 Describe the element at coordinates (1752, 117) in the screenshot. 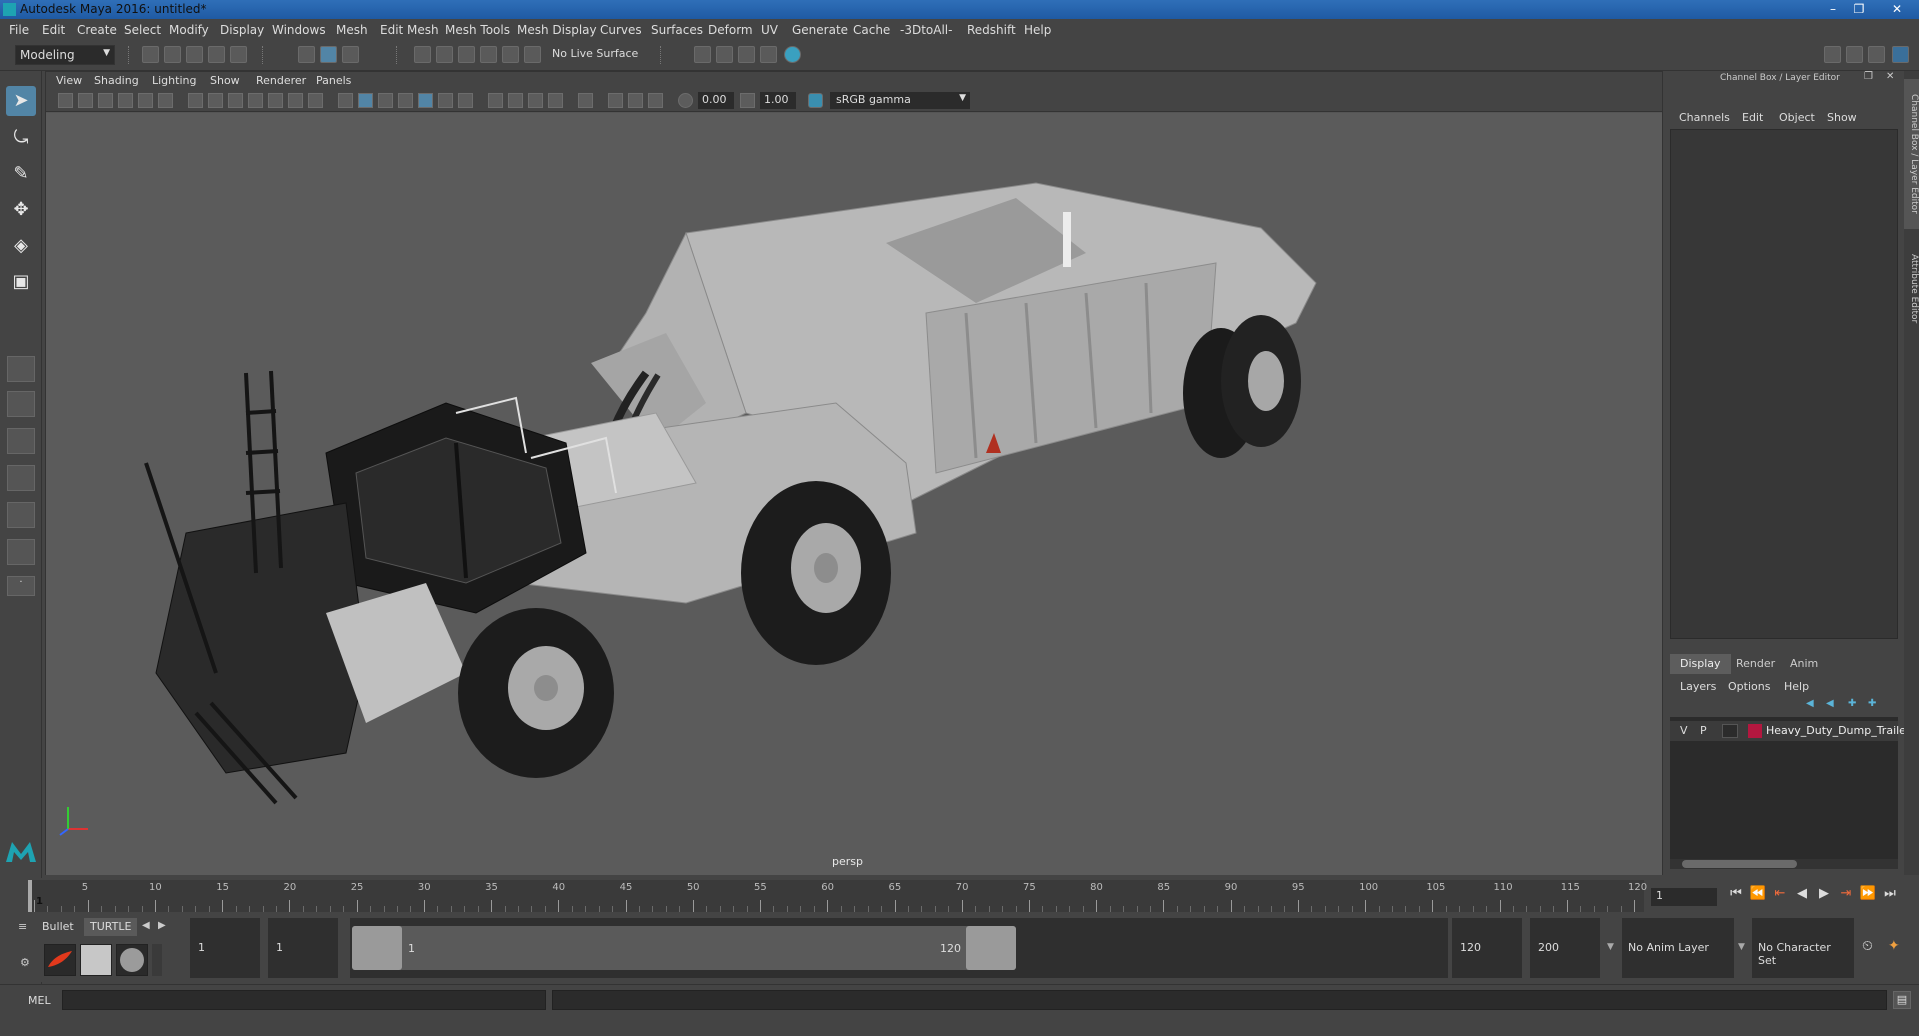

I see `channel-edit-menu: Edit` at that location.